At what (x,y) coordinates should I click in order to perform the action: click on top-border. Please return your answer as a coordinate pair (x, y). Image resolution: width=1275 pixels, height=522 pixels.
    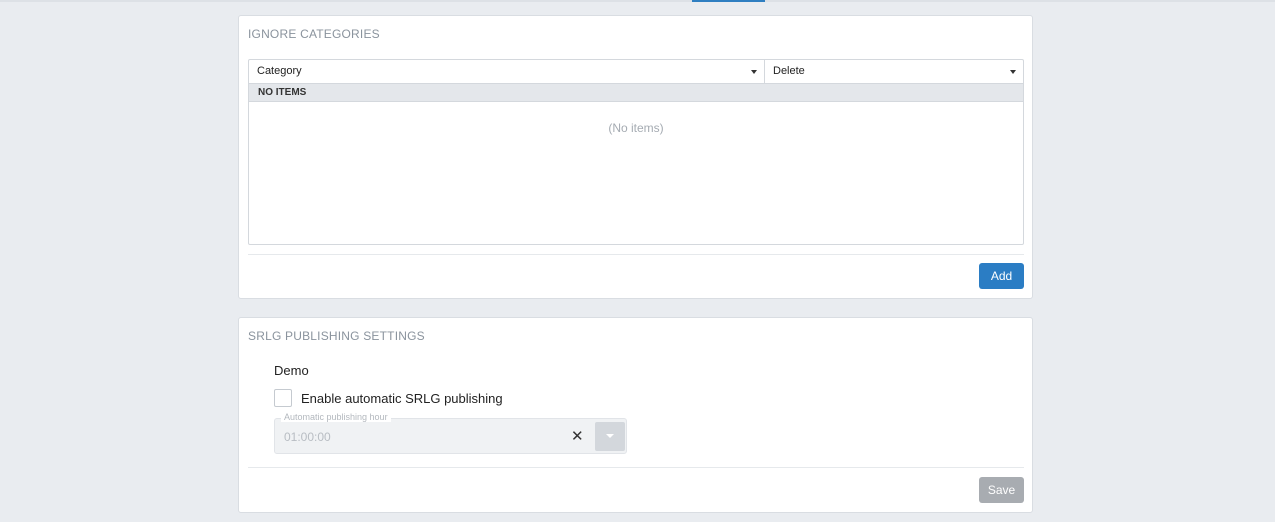
    Looking at the image, I should click on (637, 1).